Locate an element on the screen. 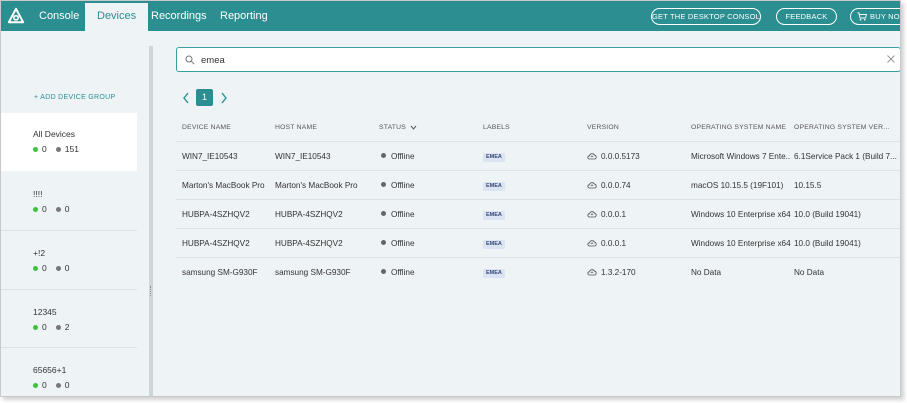 This screenshot has width=907, height=403. cart-icon is located at coordinates (862, 16).